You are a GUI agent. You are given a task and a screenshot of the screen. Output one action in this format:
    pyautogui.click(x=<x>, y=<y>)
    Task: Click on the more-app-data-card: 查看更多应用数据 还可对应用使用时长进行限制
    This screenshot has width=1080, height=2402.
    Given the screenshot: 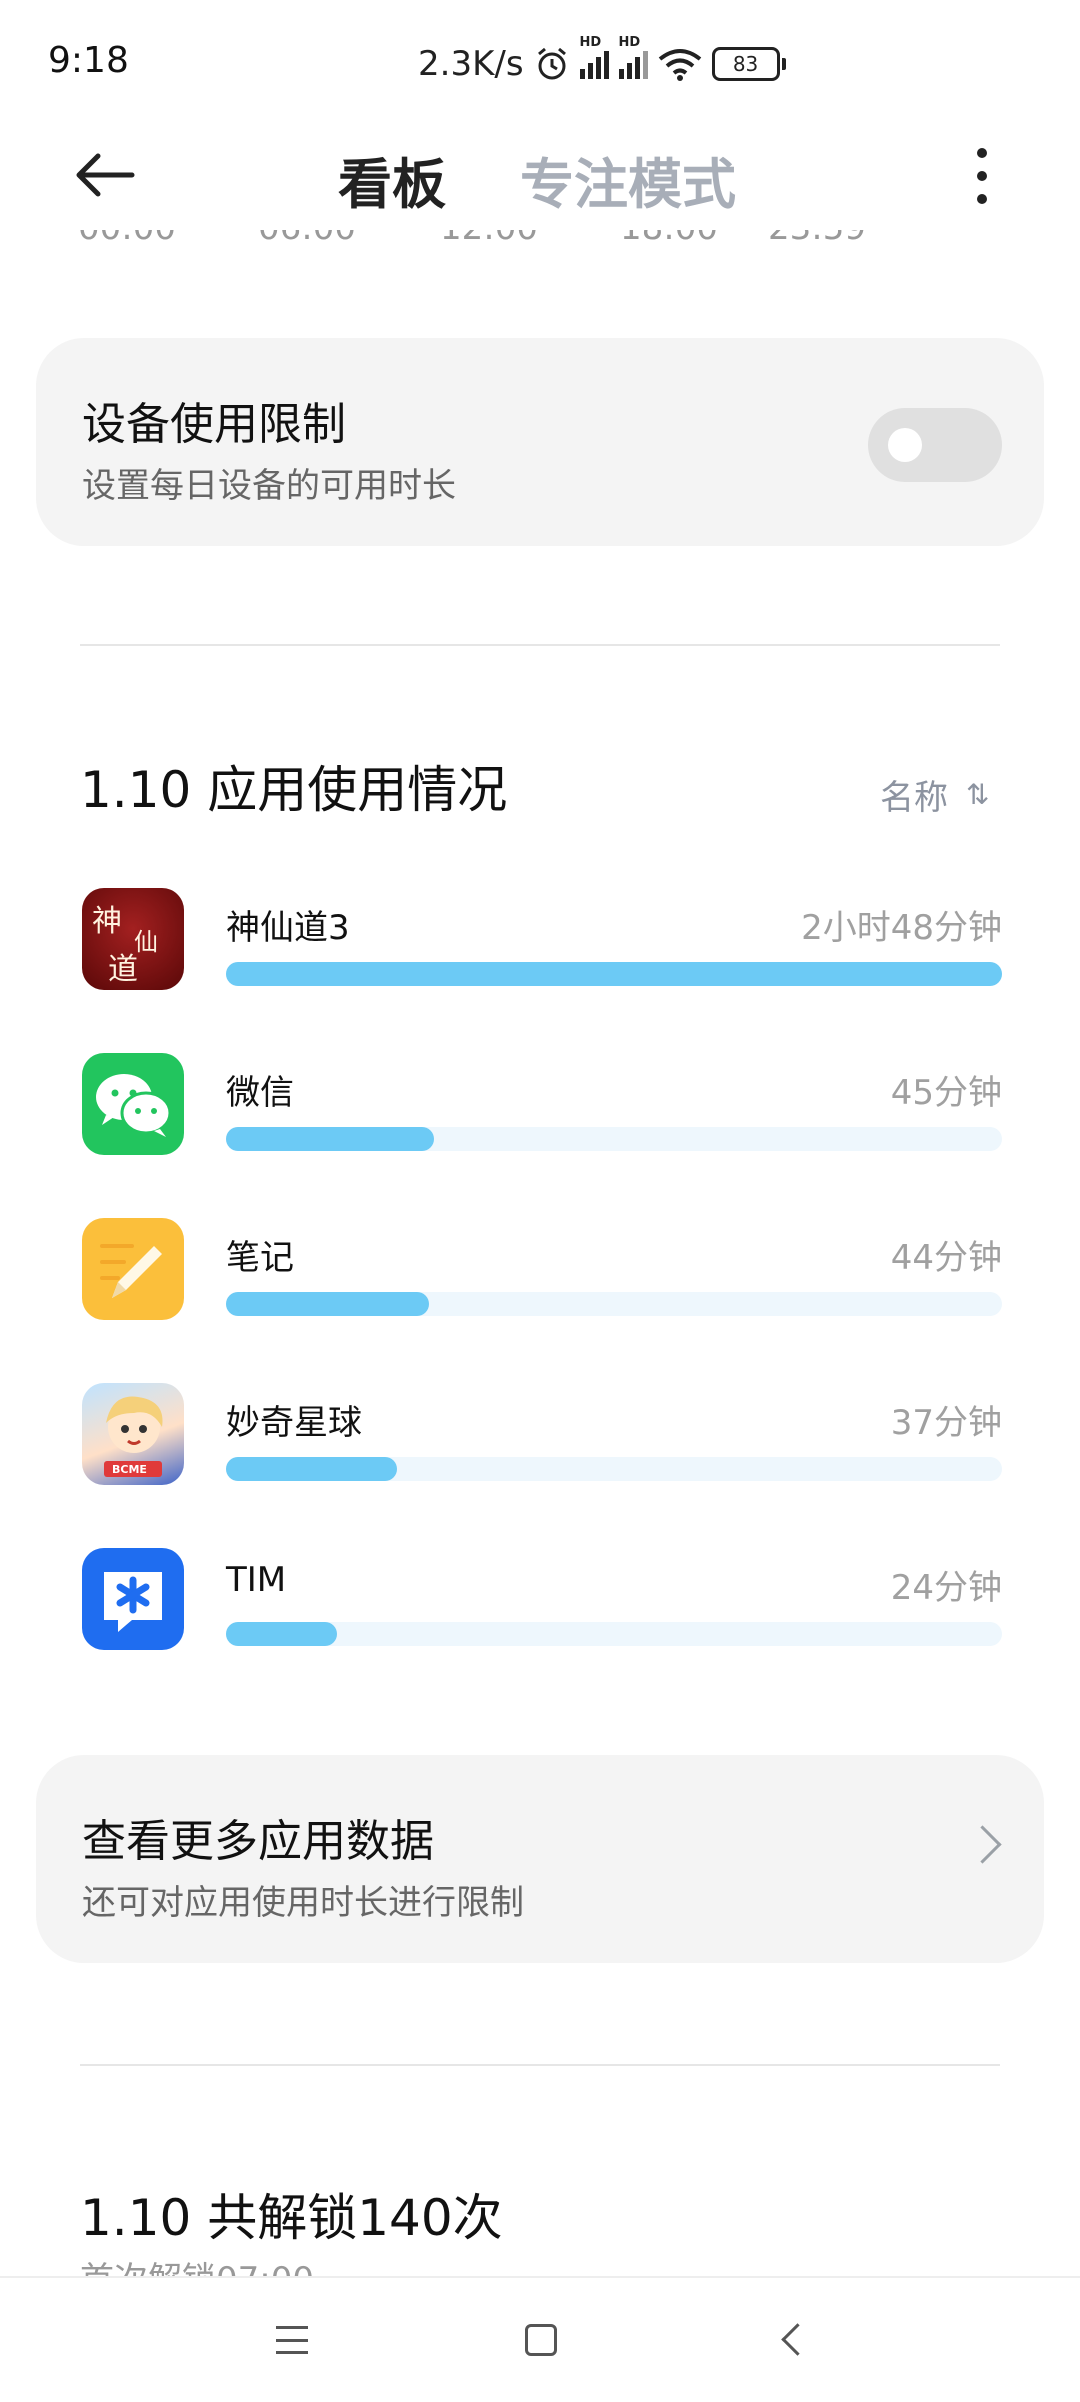 What is the action you would take?
    pyautogui.click(x=540, y=1859)
    